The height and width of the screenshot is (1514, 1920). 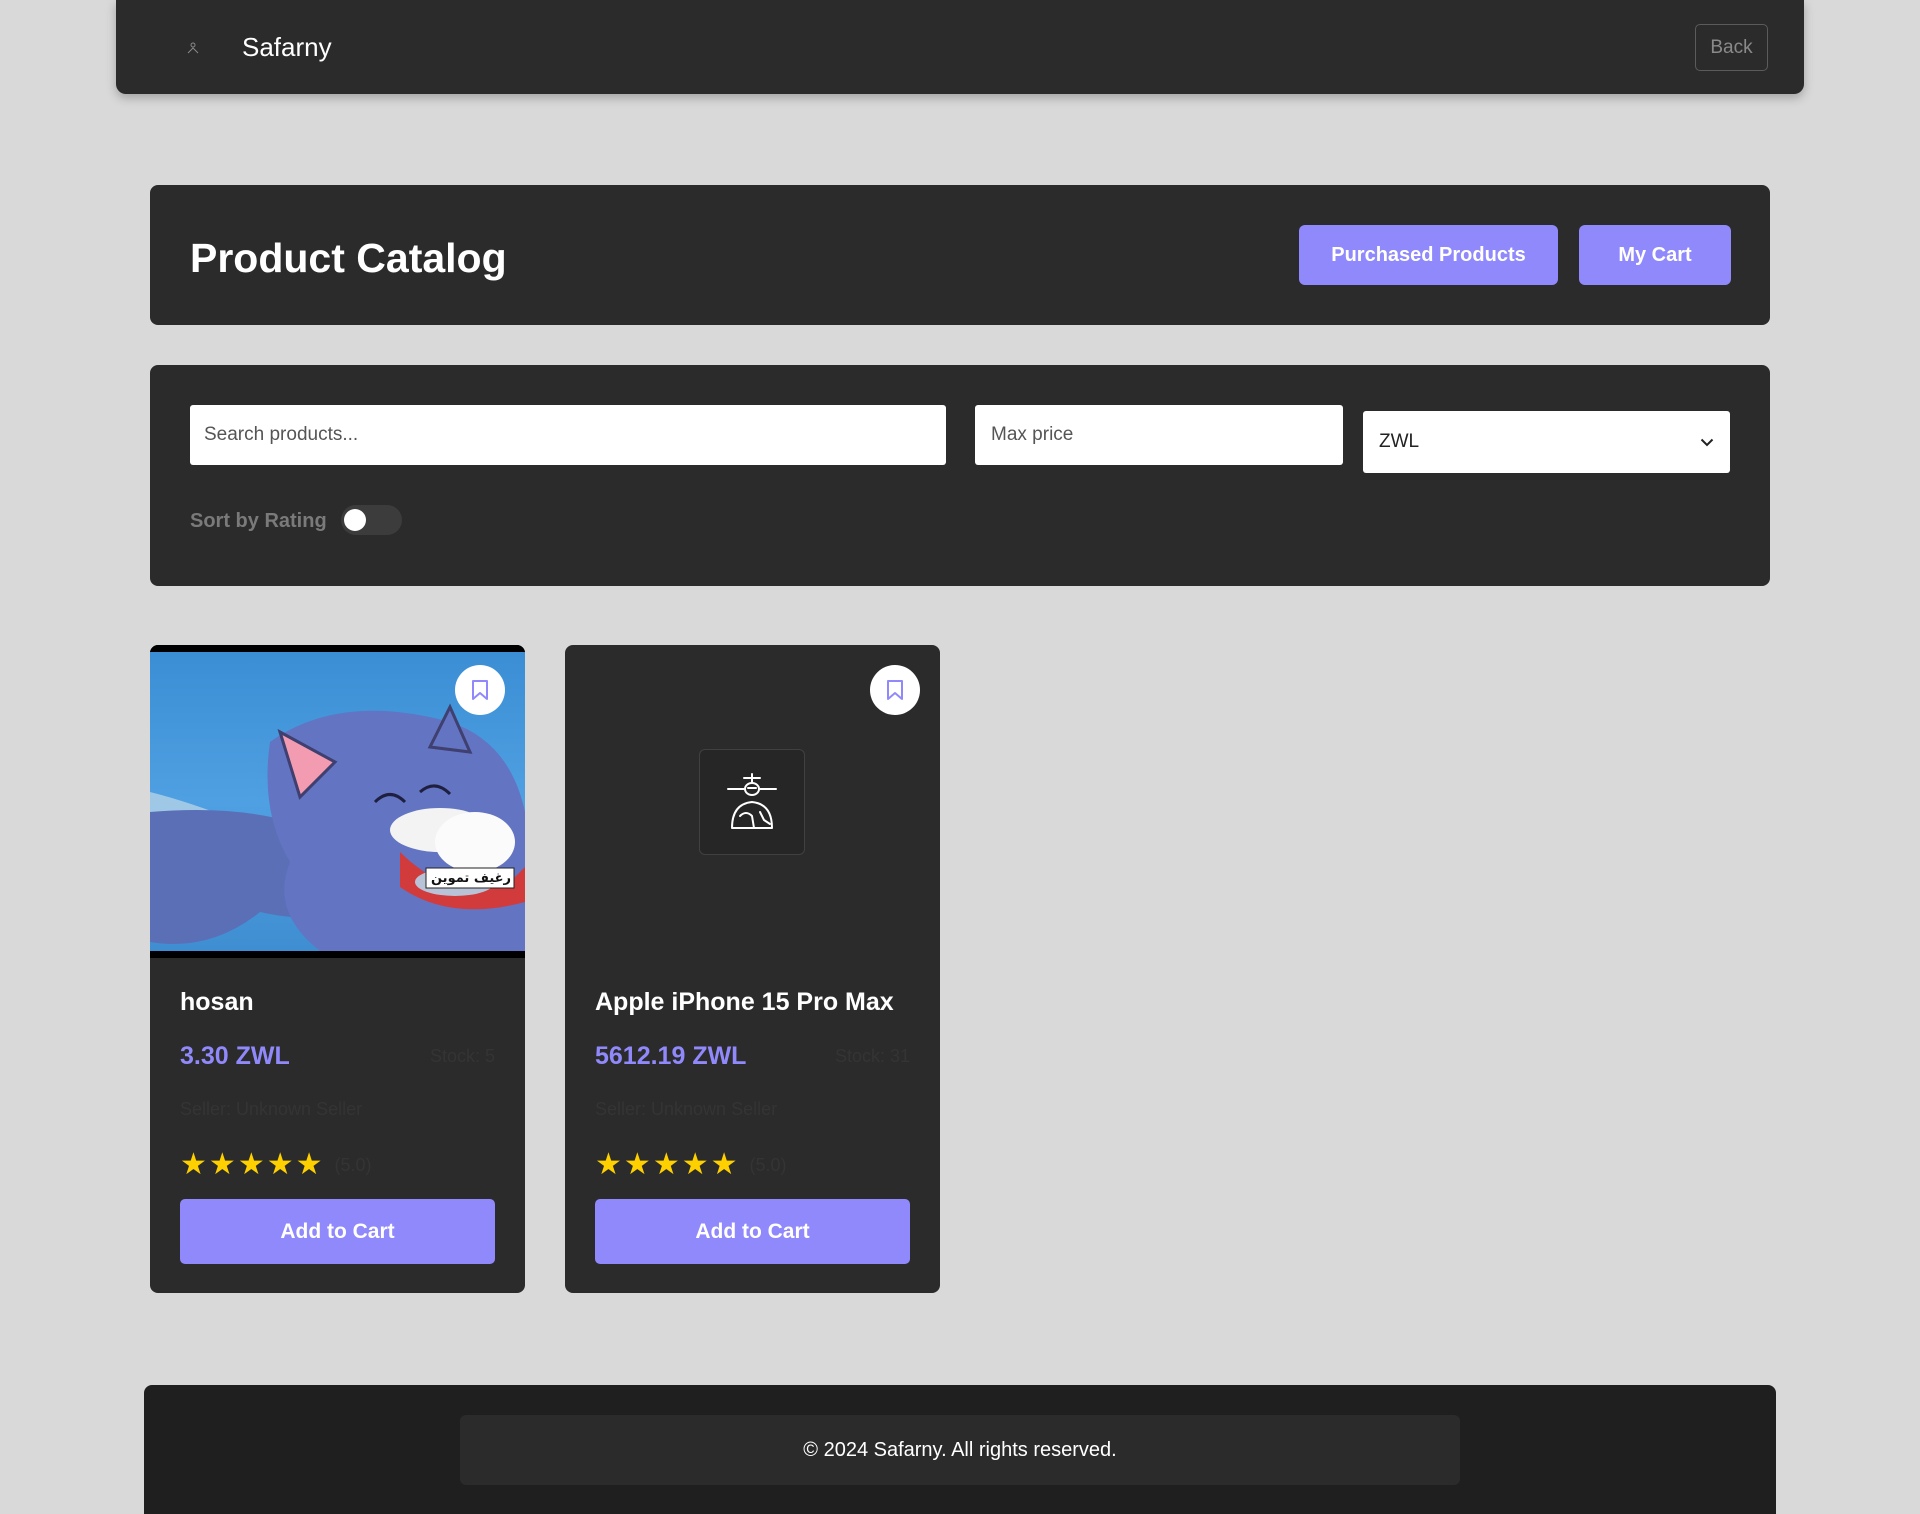 What do you see at coordinates (235, 1056) in the screenshot?
I see `product-price: 3.30 ZWL` at bounding box center [235, 1056].